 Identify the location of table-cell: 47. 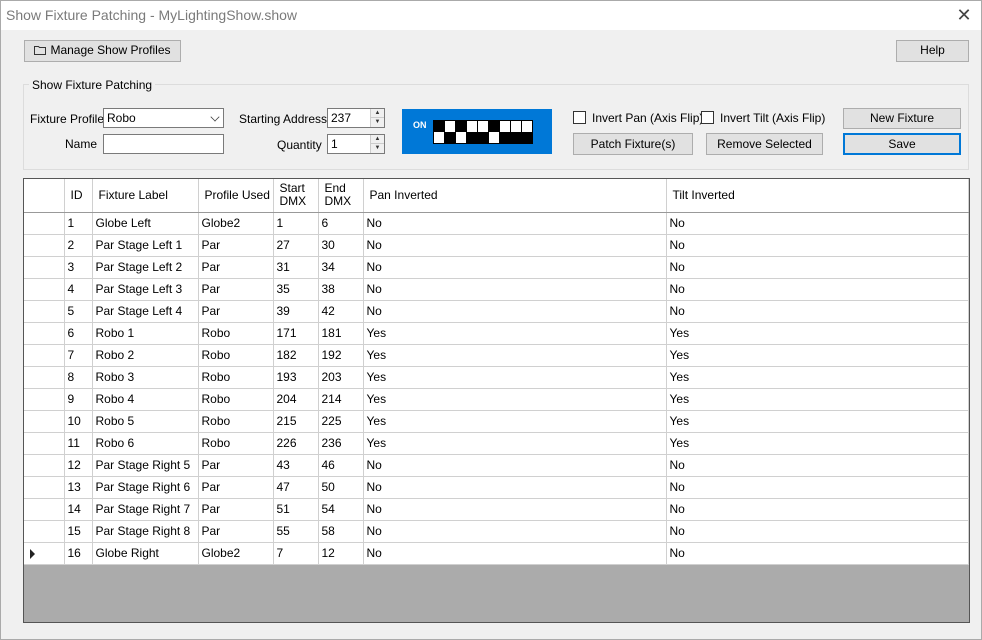
(296, 487).